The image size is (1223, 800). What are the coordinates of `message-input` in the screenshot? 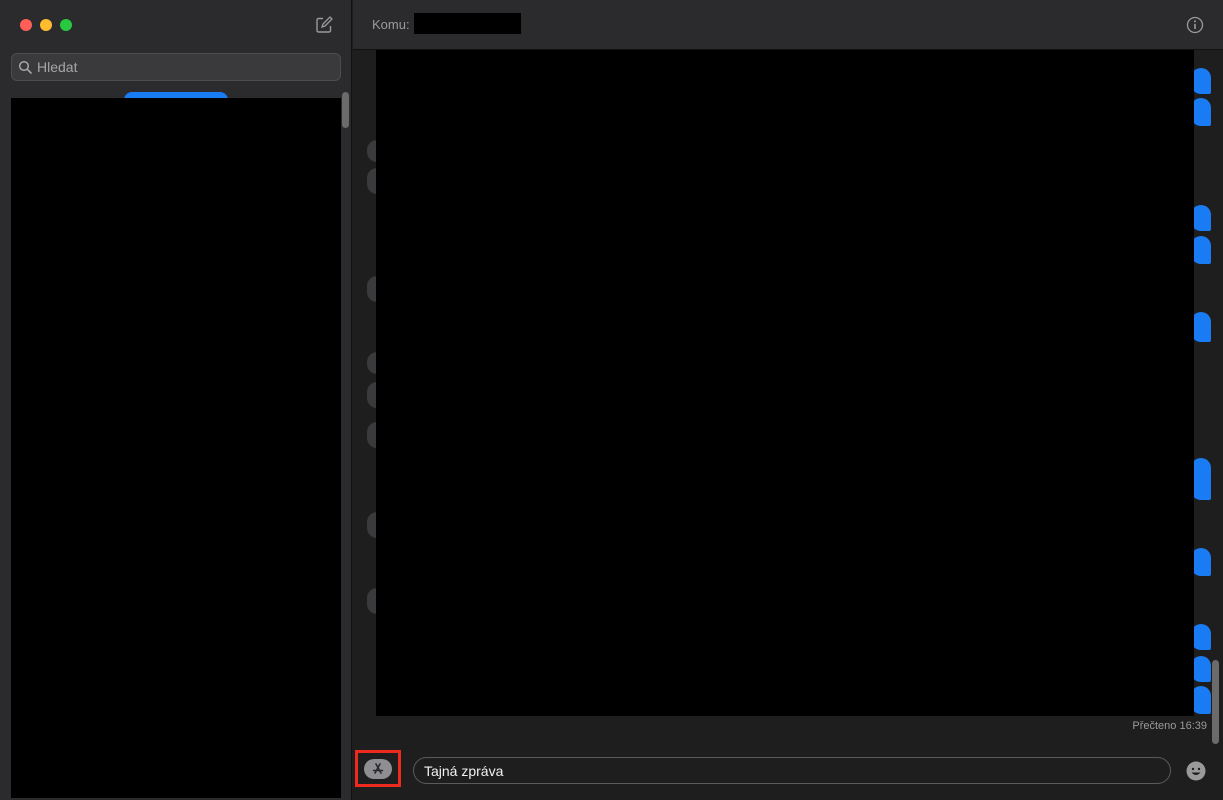 It's located at (784, 770).